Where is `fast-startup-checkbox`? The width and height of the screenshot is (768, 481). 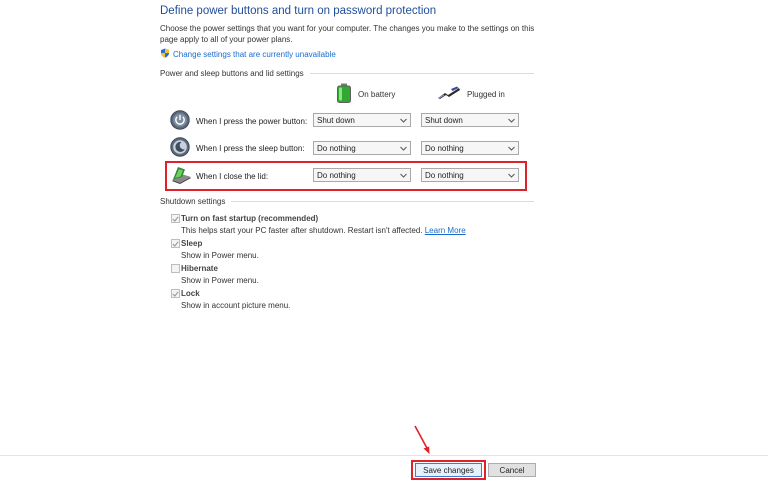 fast-startup-checkbox is located at coordinates (175, 218).